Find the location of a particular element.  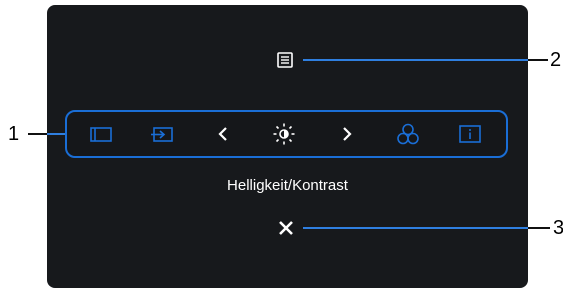

osd-toolbar is located at coordinates (286, 134).